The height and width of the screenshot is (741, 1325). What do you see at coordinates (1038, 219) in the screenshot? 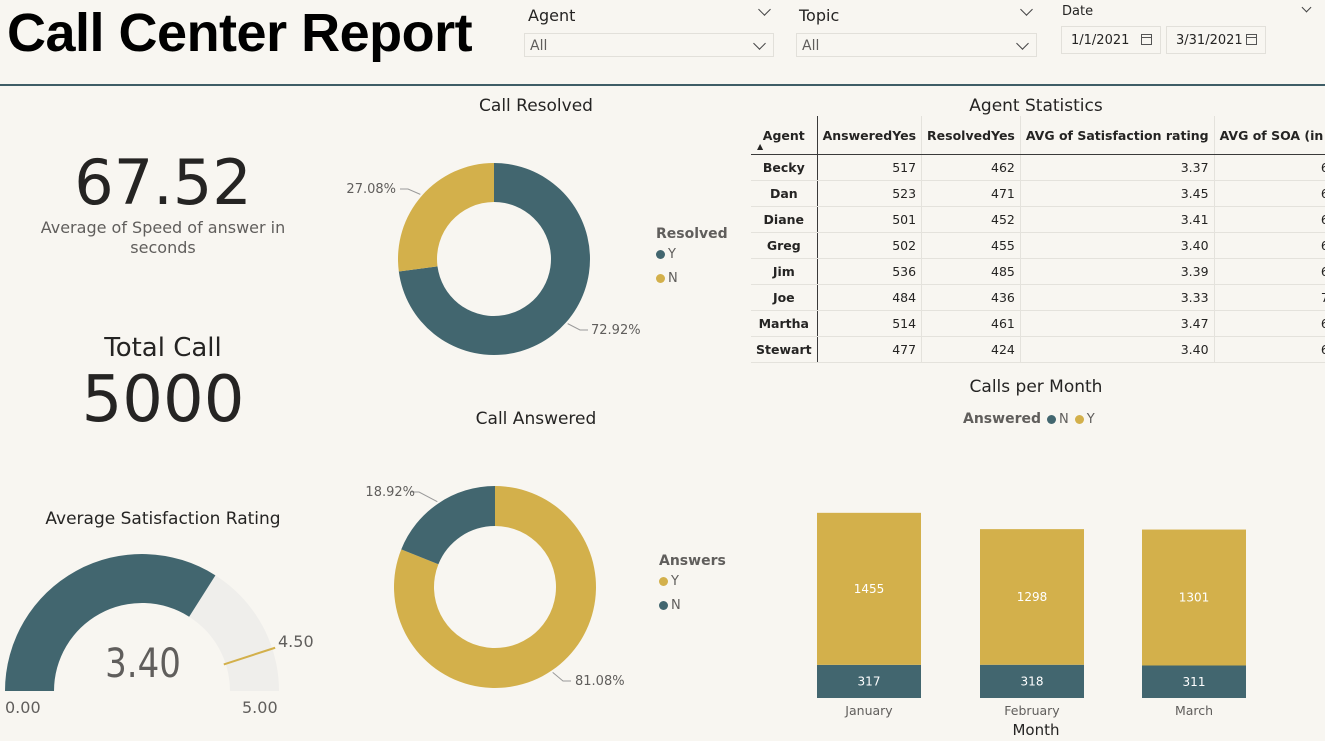
I see `table-row: Diane5014523.4166.27` at bounding box center [1038, 219].